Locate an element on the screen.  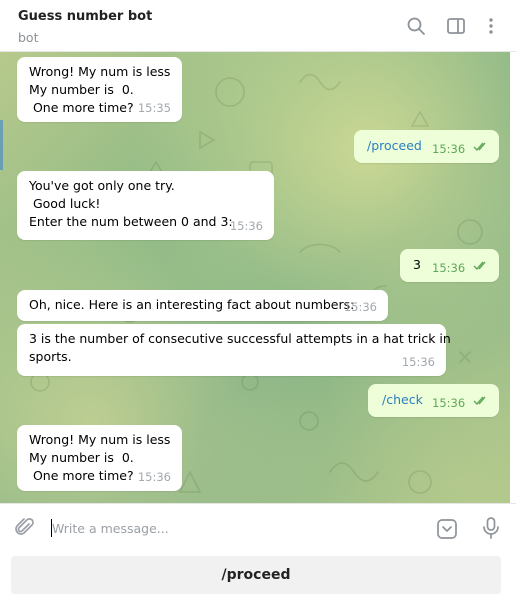
bot-keyboard-icon is located at coordinates (447, 529).